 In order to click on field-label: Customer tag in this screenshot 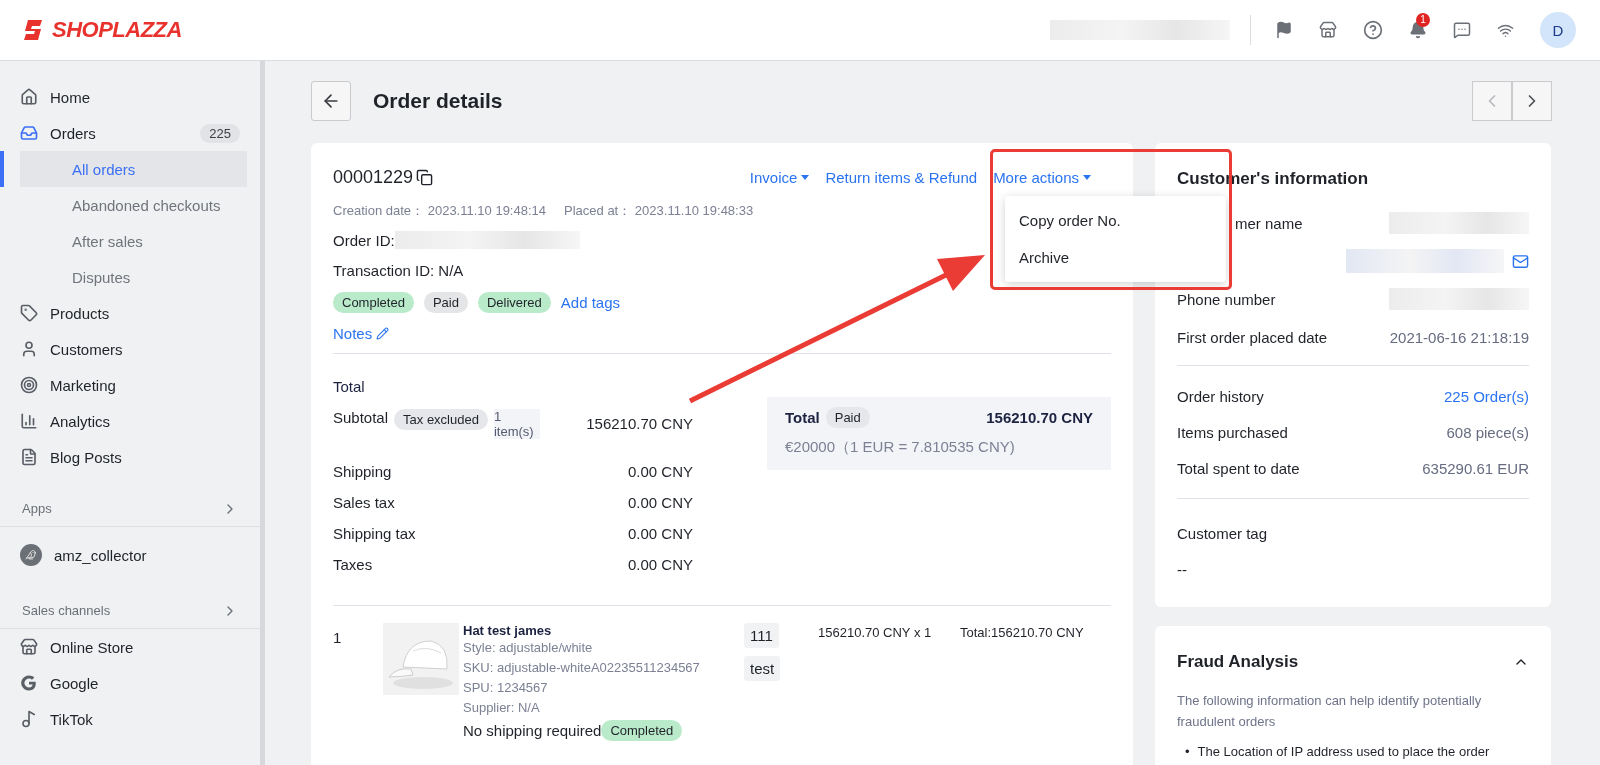, I will do `click(1222, 533)`.